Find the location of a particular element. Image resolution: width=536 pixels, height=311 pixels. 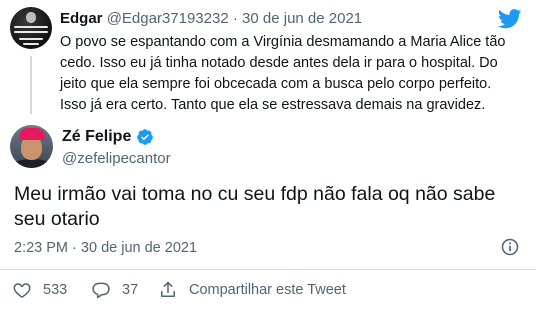

user-handle: @zefelipecantor is located at coordinates (116, 158).